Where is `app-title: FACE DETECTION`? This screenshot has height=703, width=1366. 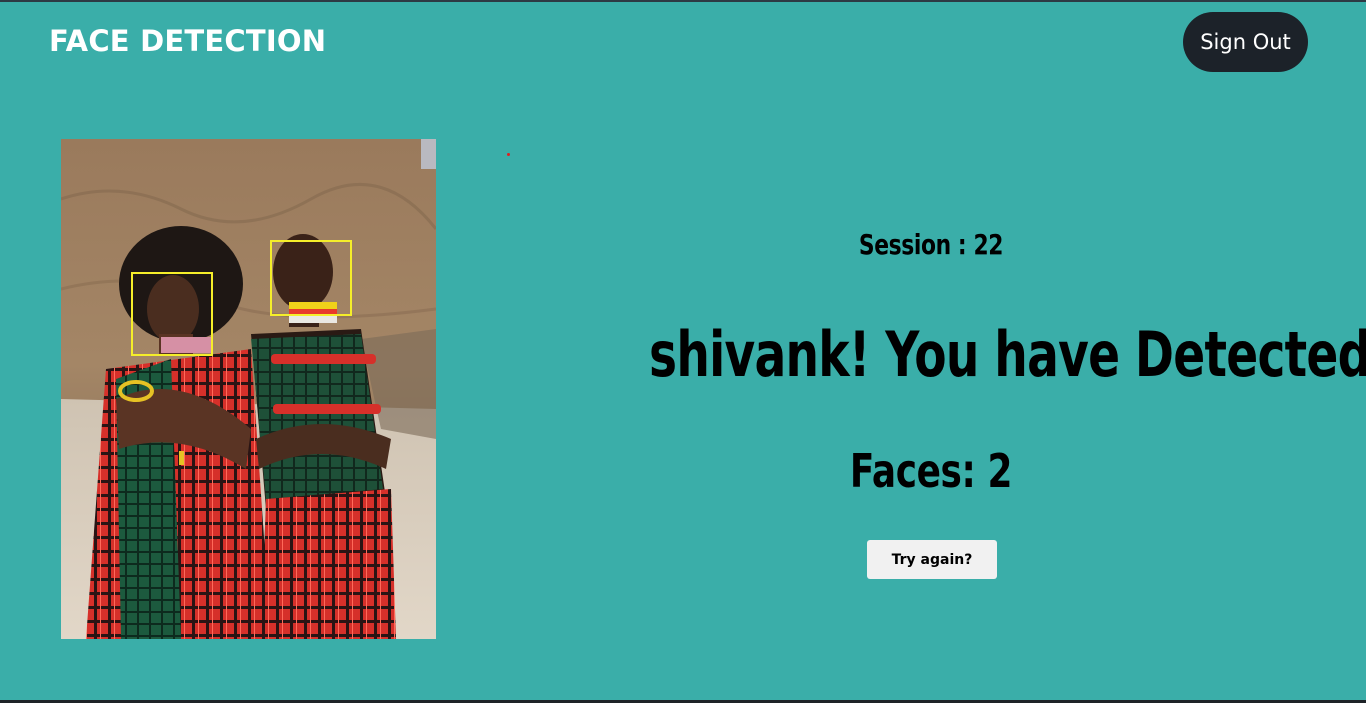 app-title: FACE DETECTION is located at coordinates (188, 41).